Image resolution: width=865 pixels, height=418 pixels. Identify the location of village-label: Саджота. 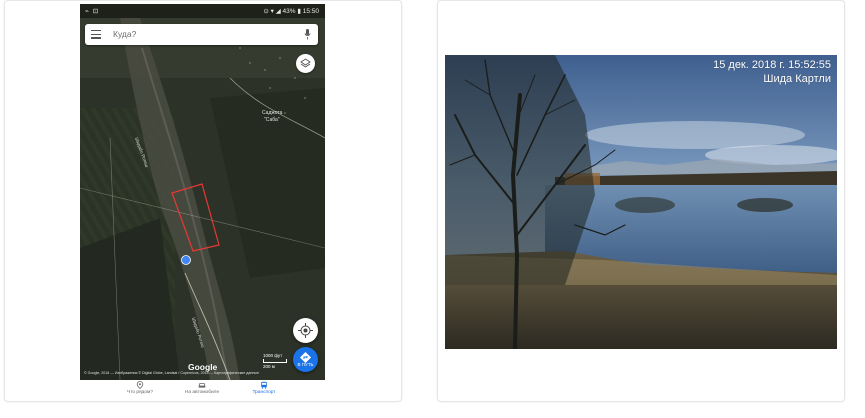
(272, 113).